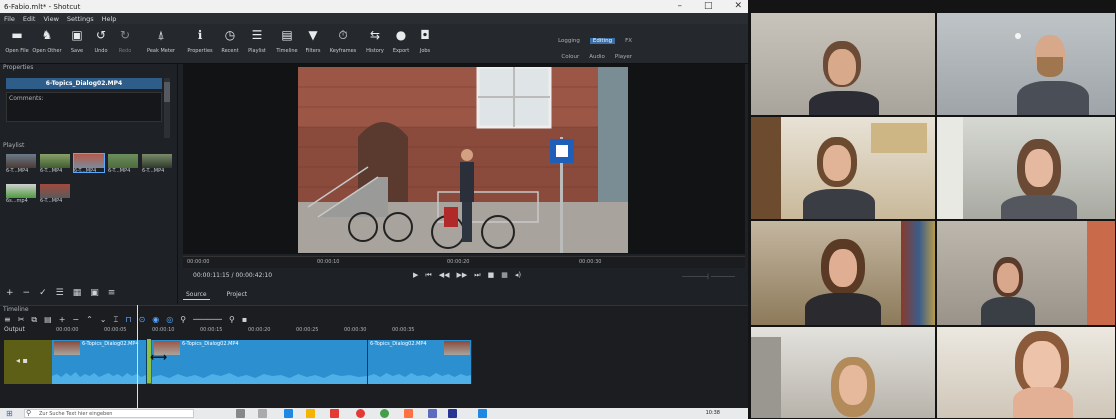  I want to click on volume-icon: ◂), so click(518, 275).